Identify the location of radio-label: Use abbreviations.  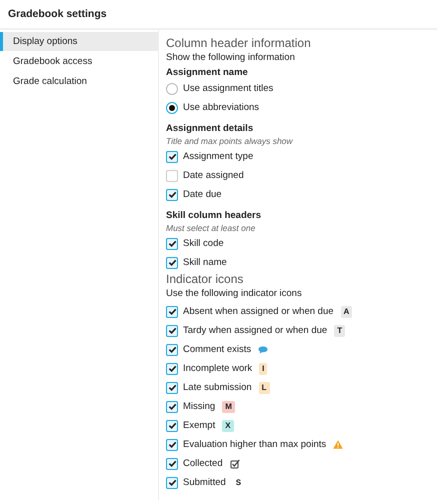
(221, 107).